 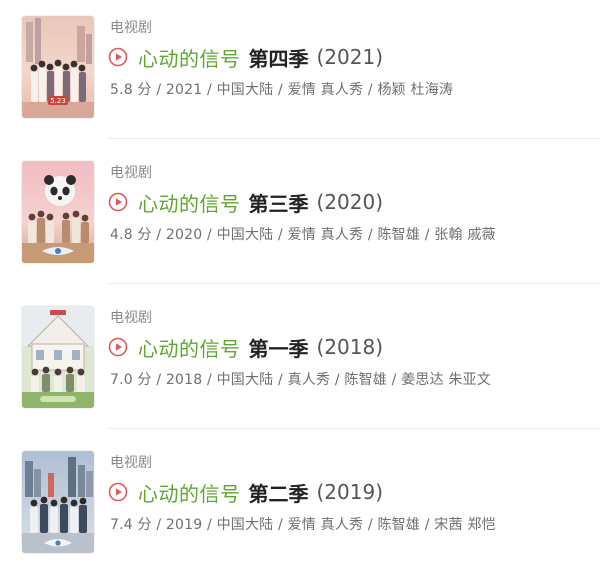 I want to click on poster-season-2-graphic, so click(x=58, y=502).